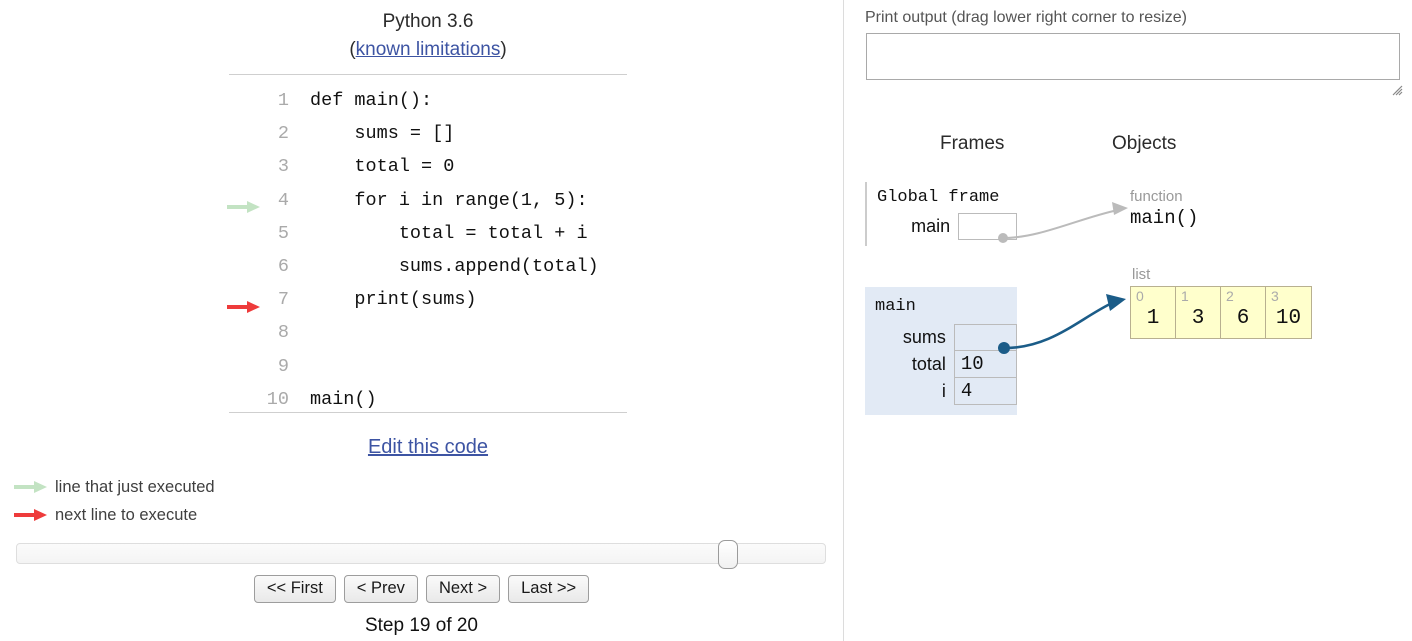 This screenshot has width=1412, height=641. I want to click on edit-this-code-link: Edit this code, so click(428, 447).